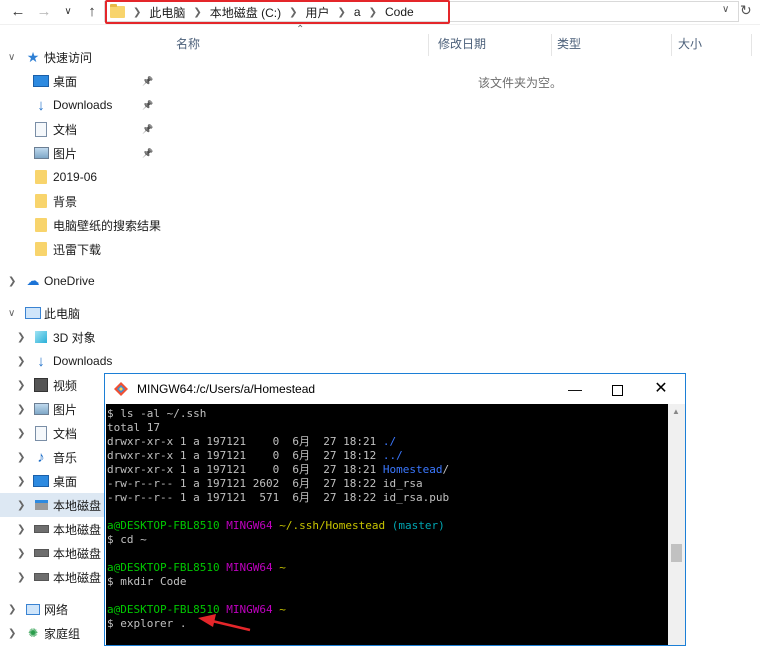 This screenshot has width=760, height=646. I want to click on nav-this-pc: ∨ 此电脑, so click(79, 313).